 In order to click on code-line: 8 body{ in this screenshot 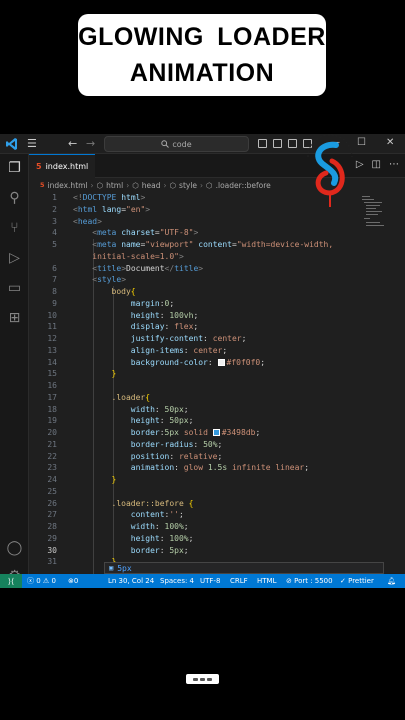, I will do `click(217, 292)`.